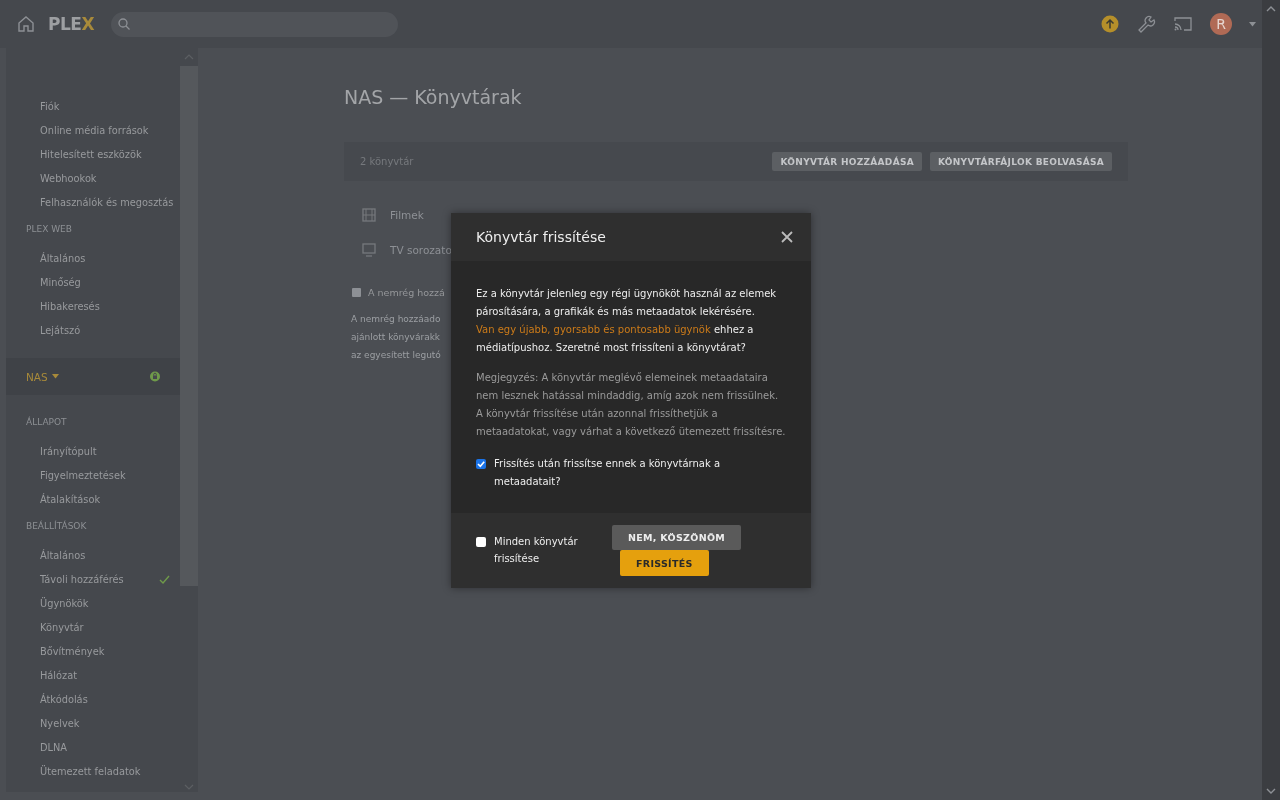 The width and height of the screenshot is (1280, 800). What do you see at coordinates (93, 723) in the screenshot?
I see `sidebar-item: Nyelvek` at bounding box center [93, 723].